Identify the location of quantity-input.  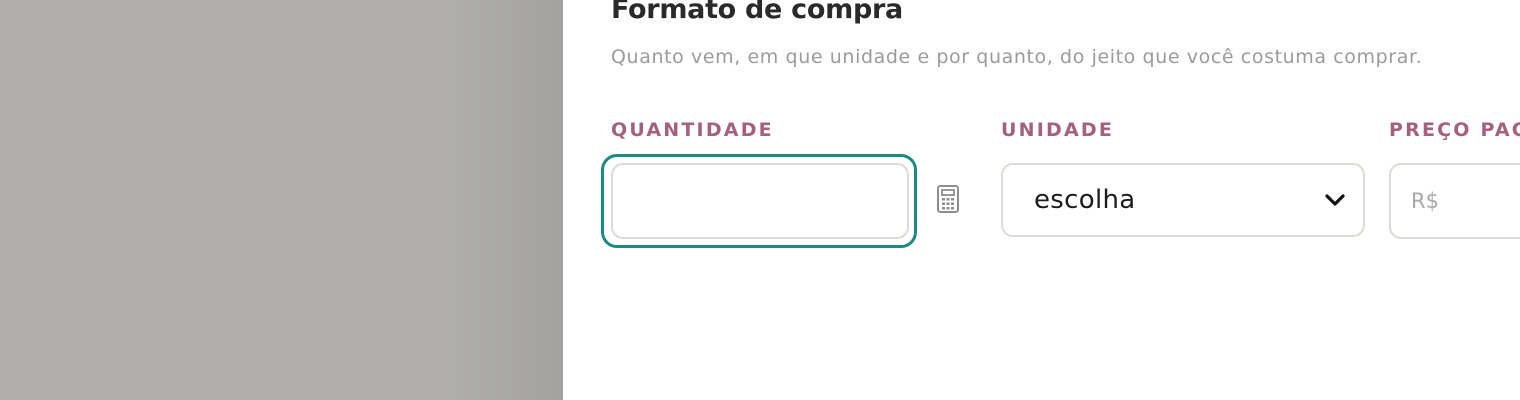
(760, 201).